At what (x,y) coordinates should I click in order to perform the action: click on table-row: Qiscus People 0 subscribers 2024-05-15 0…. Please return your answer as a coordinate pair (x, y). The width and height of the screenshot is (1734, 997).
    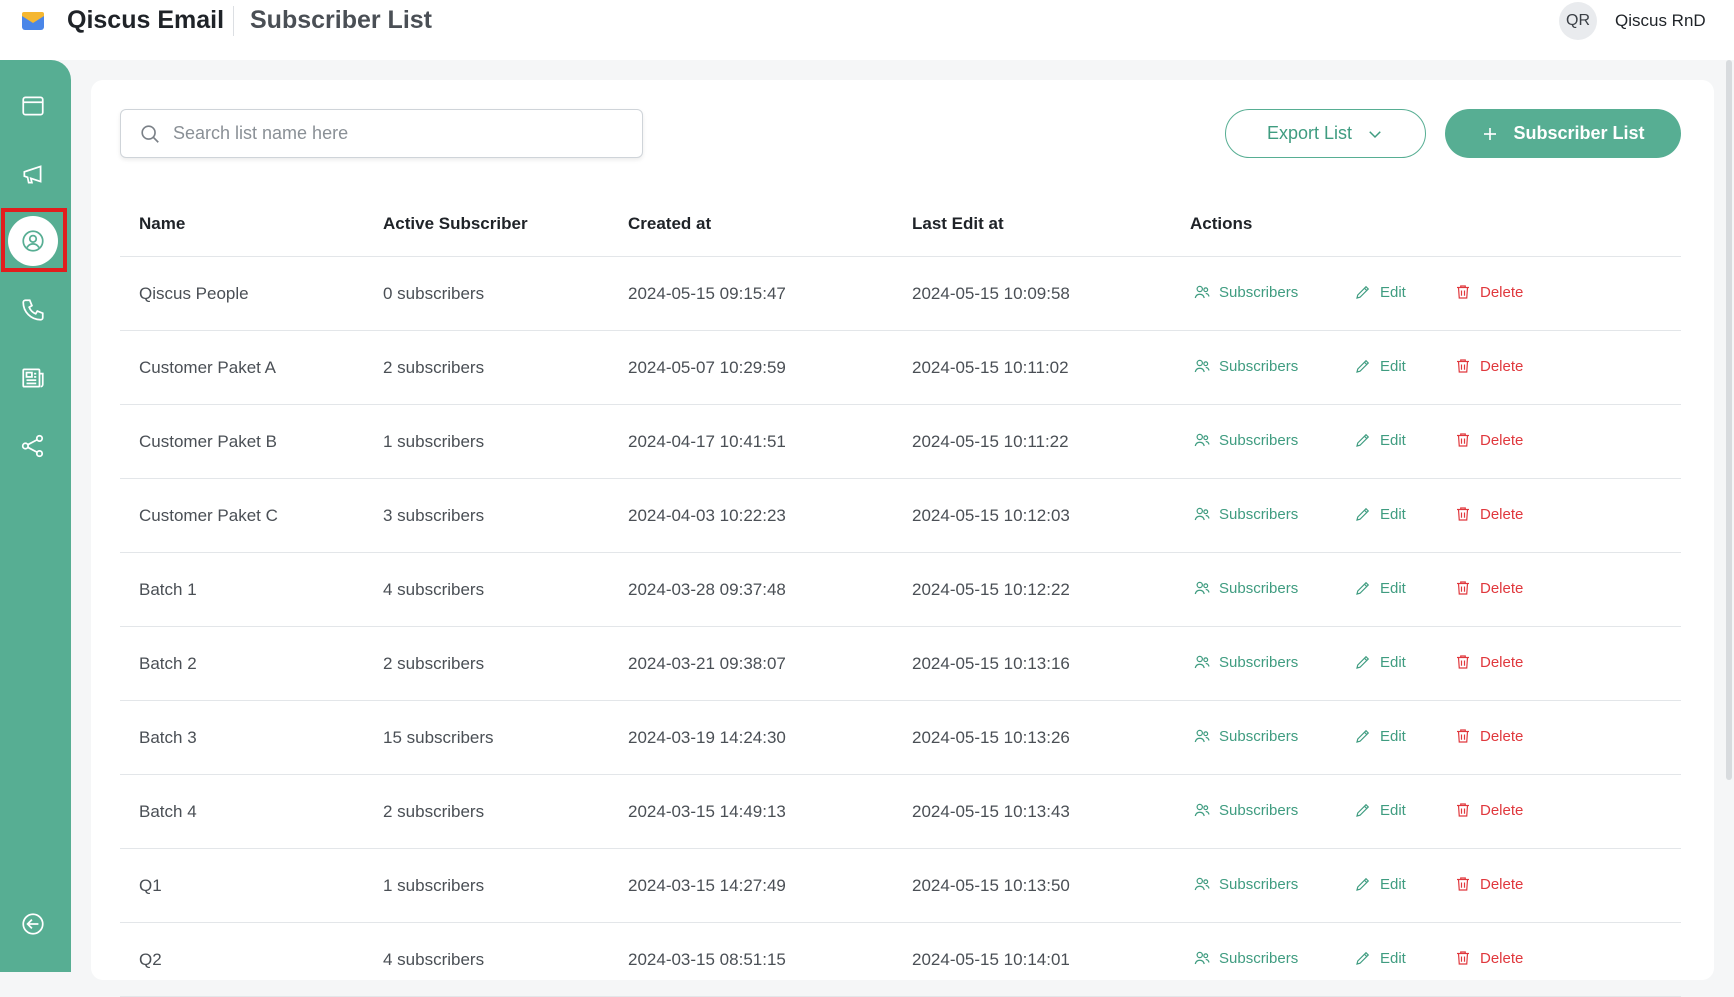
    Looking at the image, I should click on (900, 294).